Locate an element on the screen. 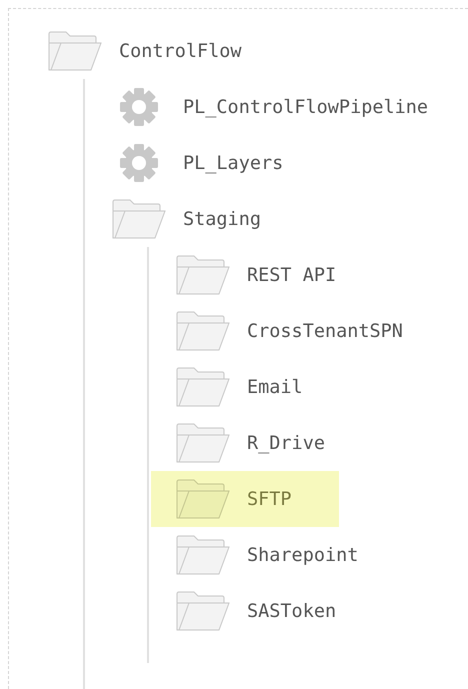 The height and width of the screenshot is (689, 468). item-label: SASToken is located at coordinates (291, 611).